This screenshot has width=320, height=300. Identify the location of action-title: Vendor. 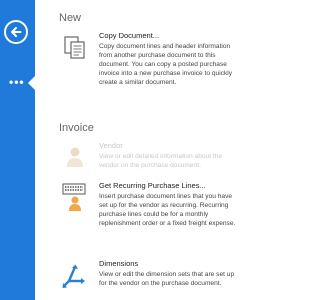
(111, 145).